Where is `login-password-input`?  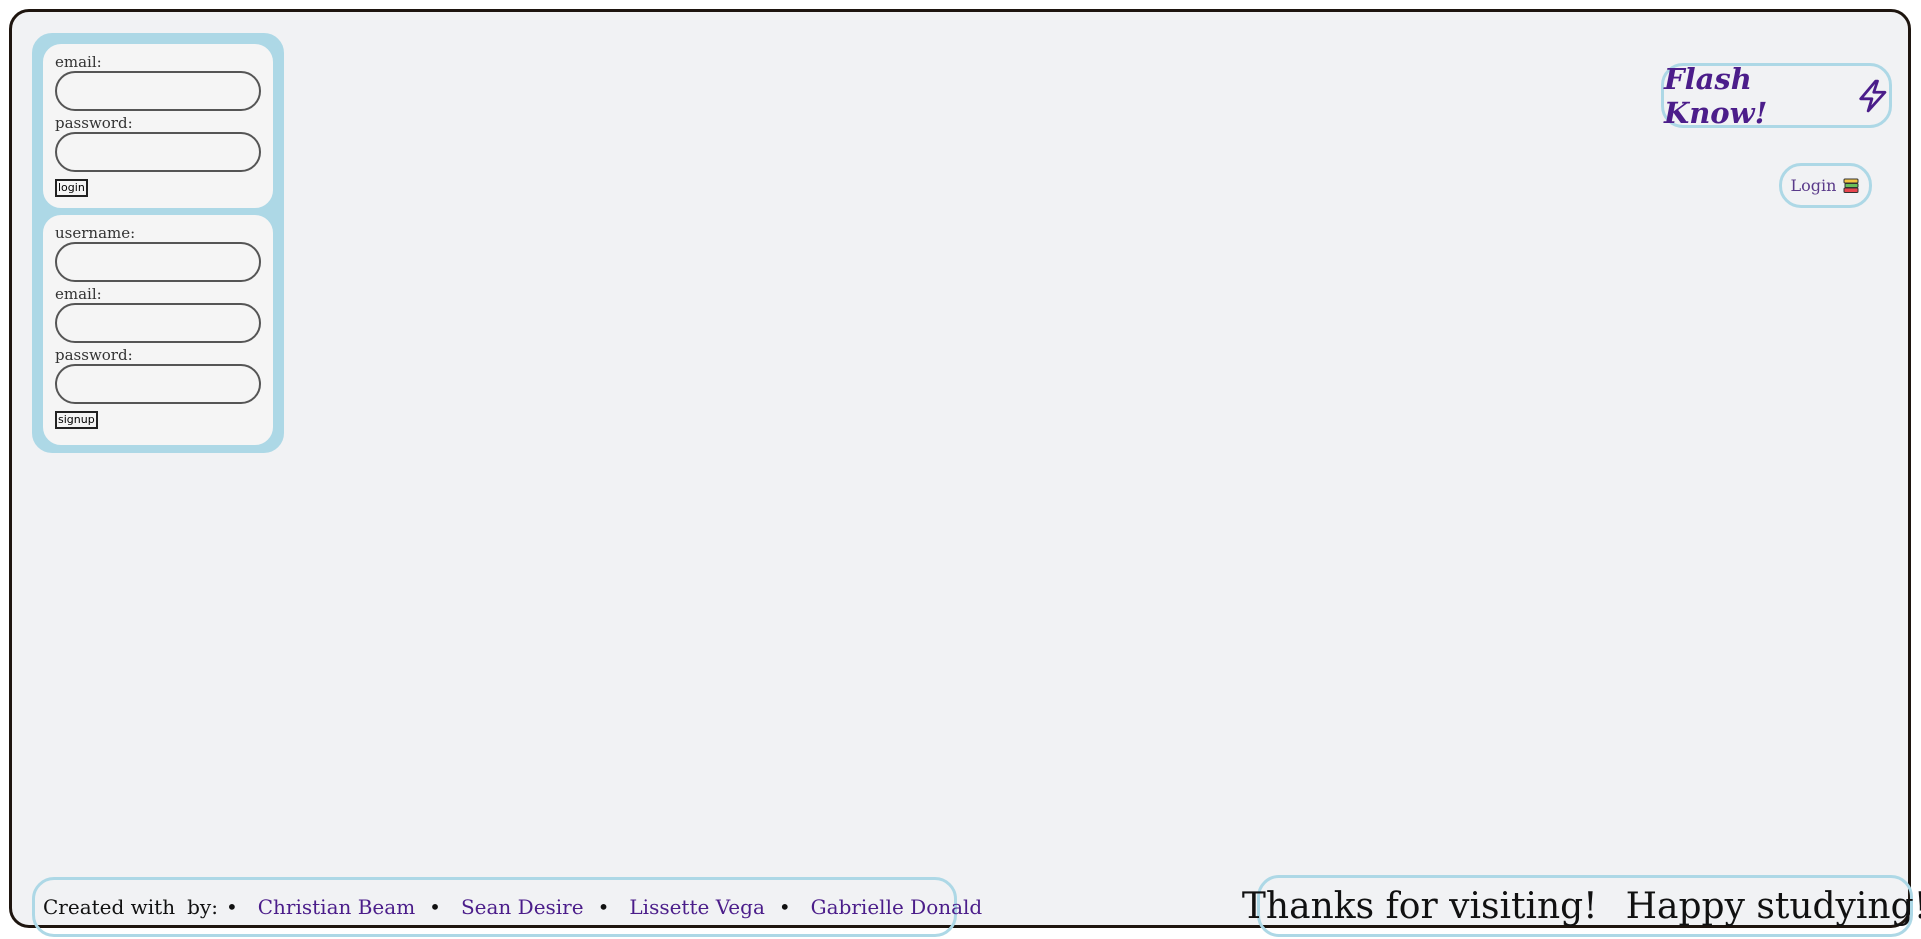 login-password-input is located at coordinates (158, 152).